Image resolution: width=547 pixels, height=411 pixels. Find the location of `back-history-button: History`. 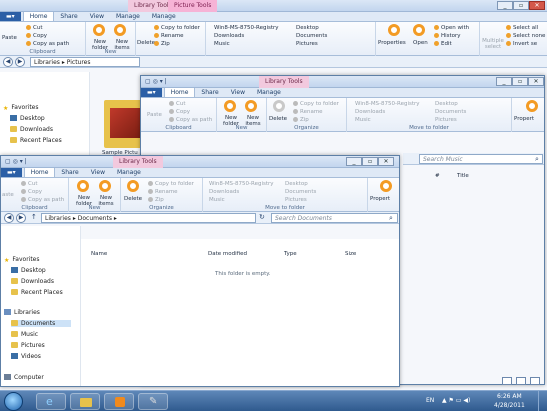

back-history-button: History is located at coordinates (447, 36).